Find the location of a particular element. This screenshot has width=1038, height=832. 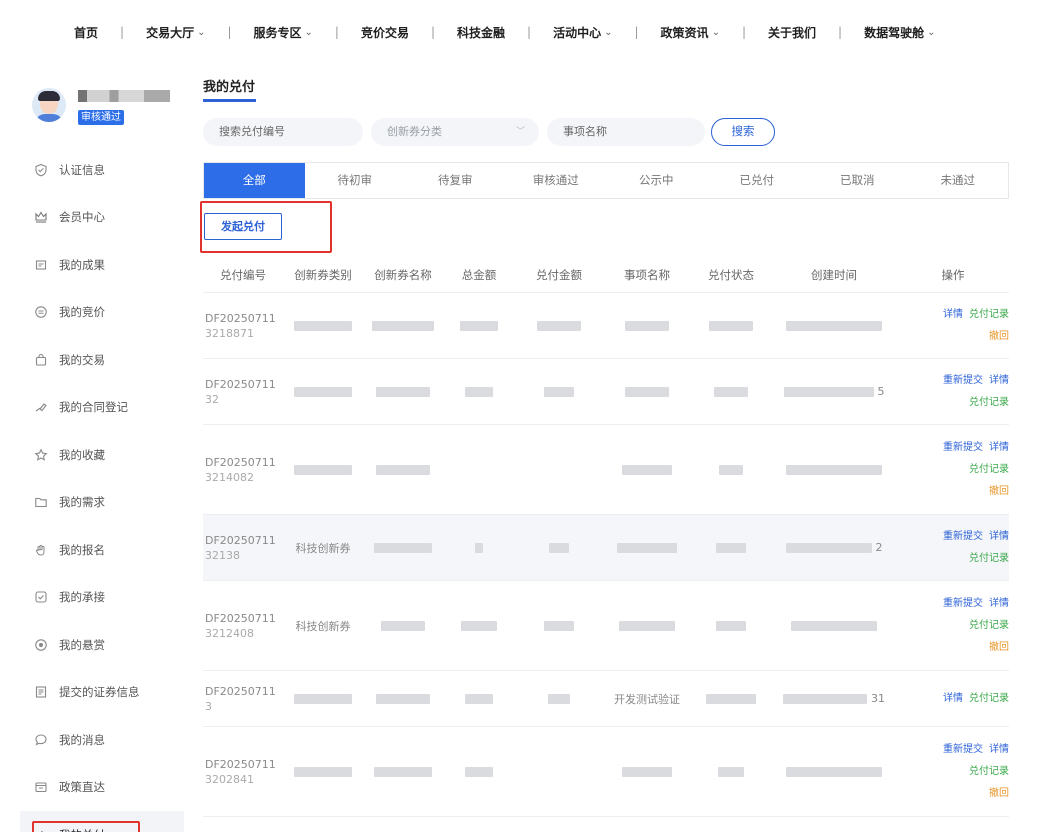

sidebar-item: 我的成果 is located at coordinates (102, 265).